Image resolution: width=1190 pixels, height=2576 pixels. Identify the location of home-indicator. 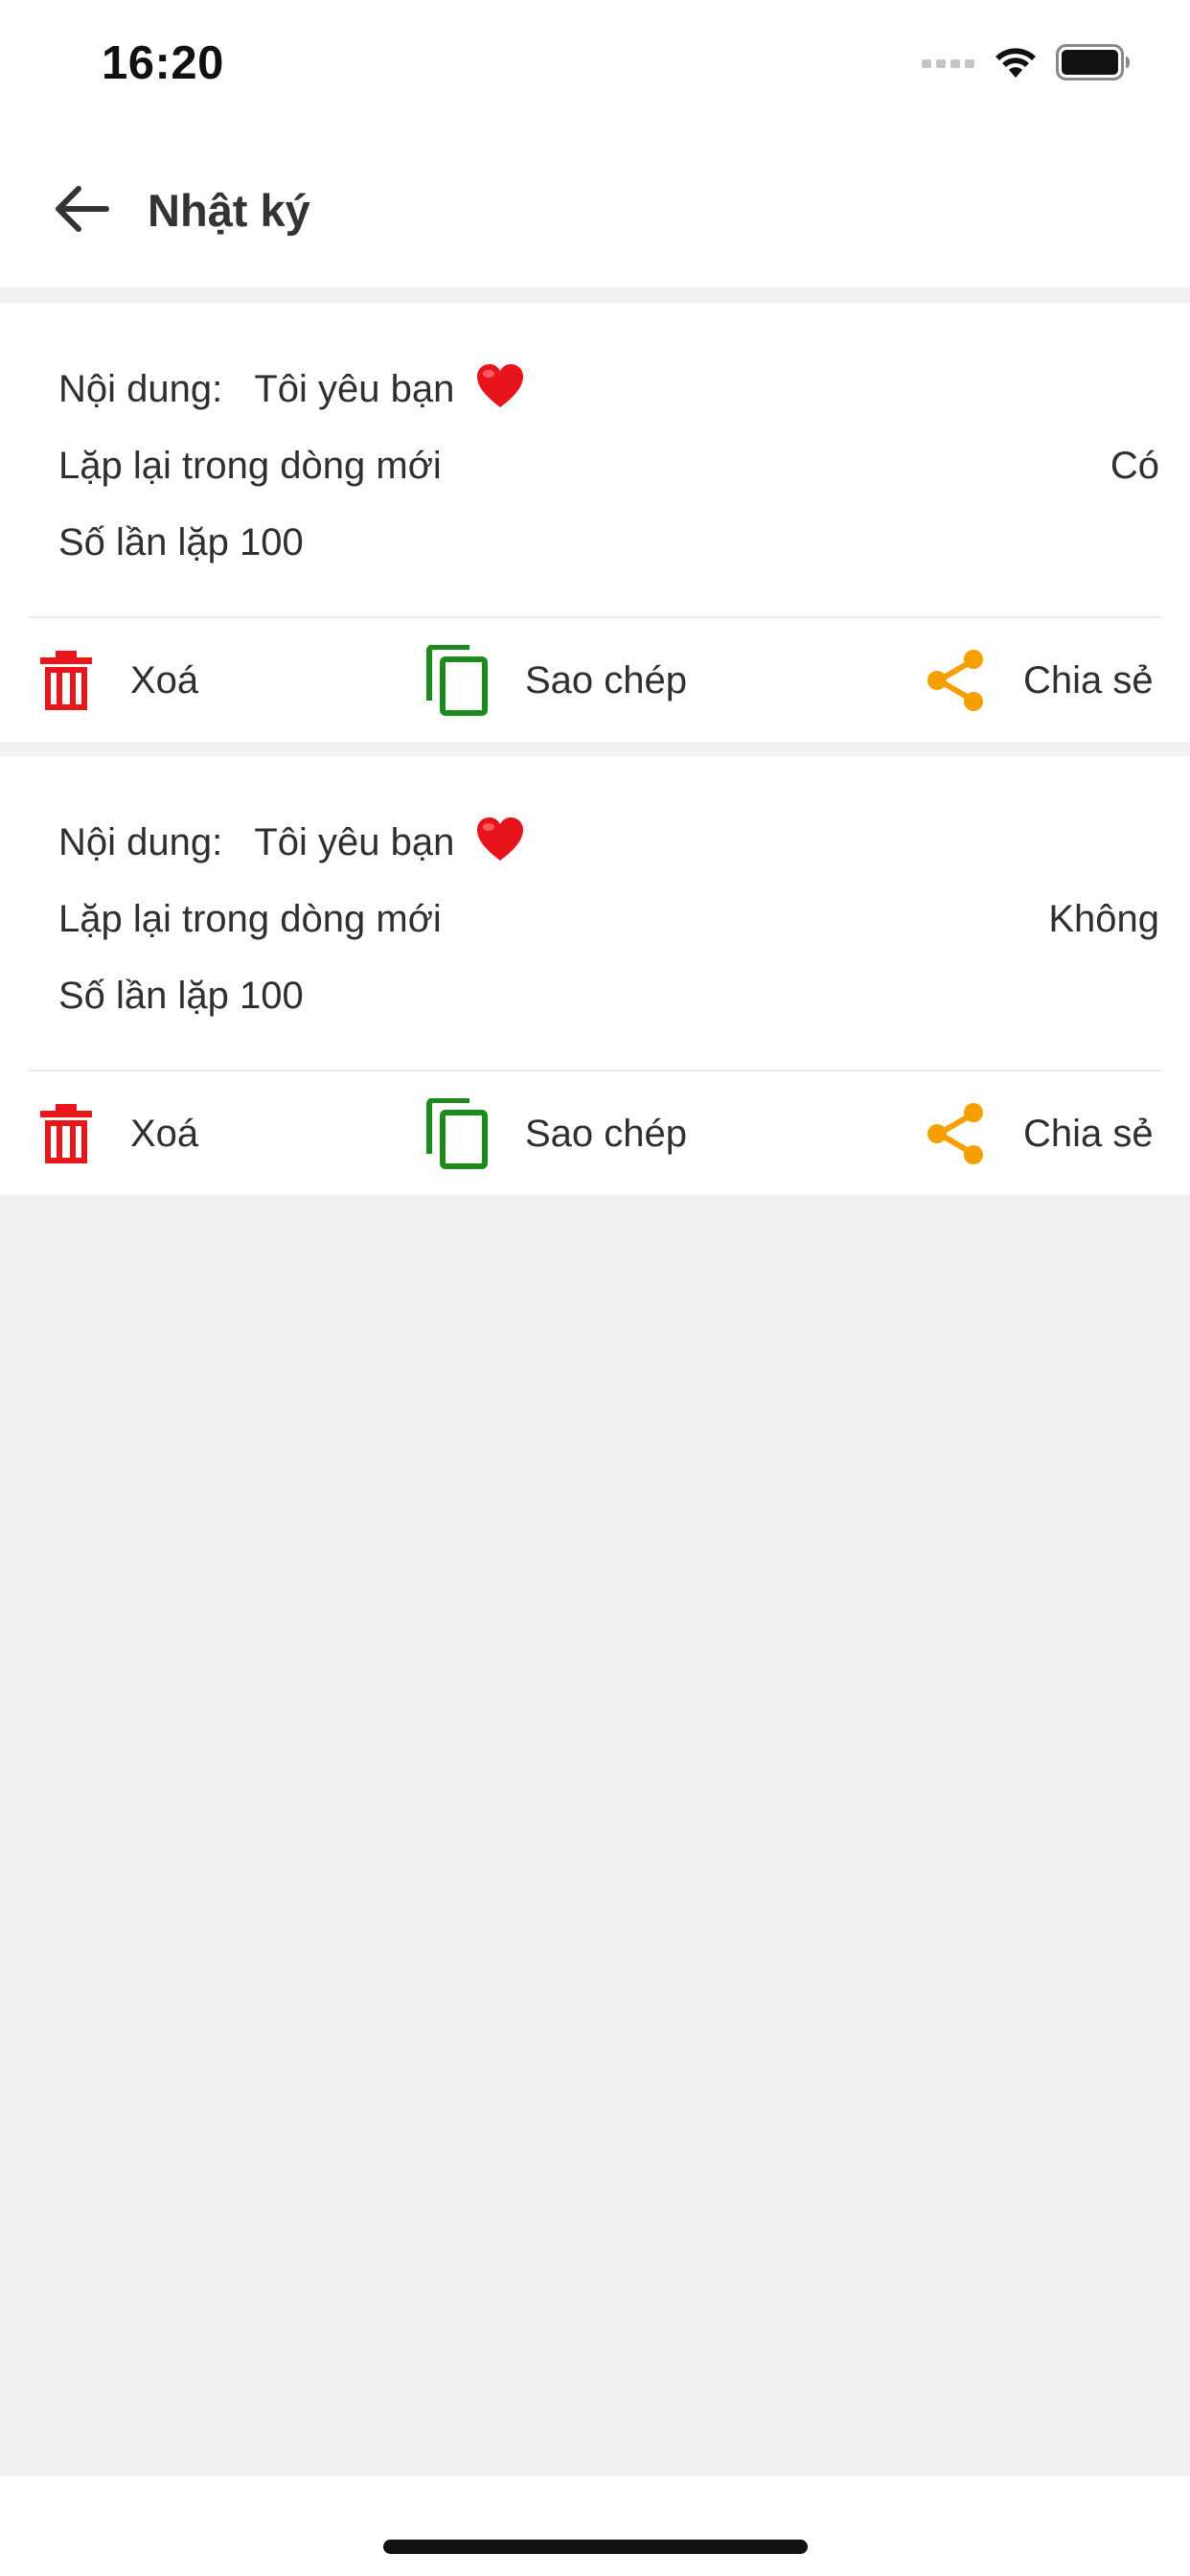
(595, 2547).